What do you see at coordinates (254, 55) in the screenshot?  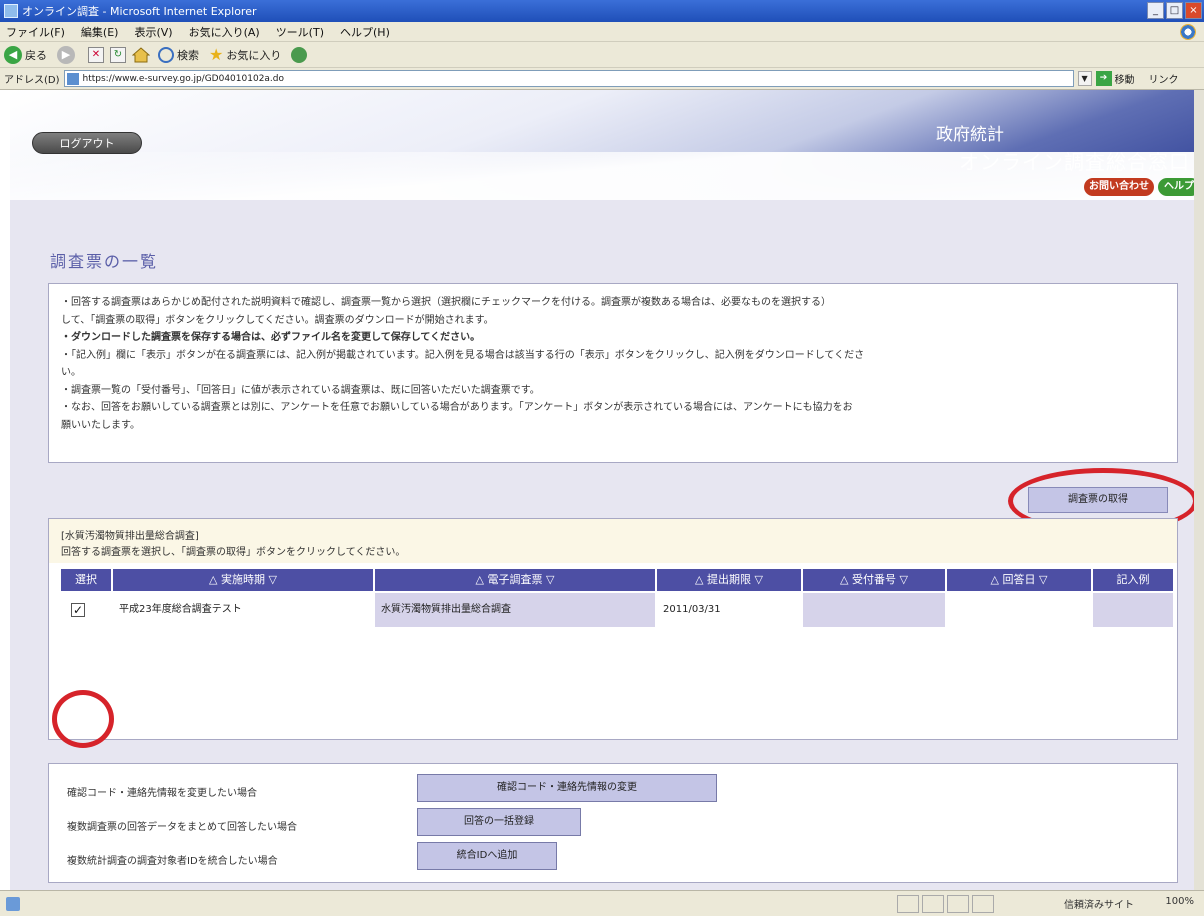 I see `favorites-label: お気に入り` at bounding box center [254, 55].